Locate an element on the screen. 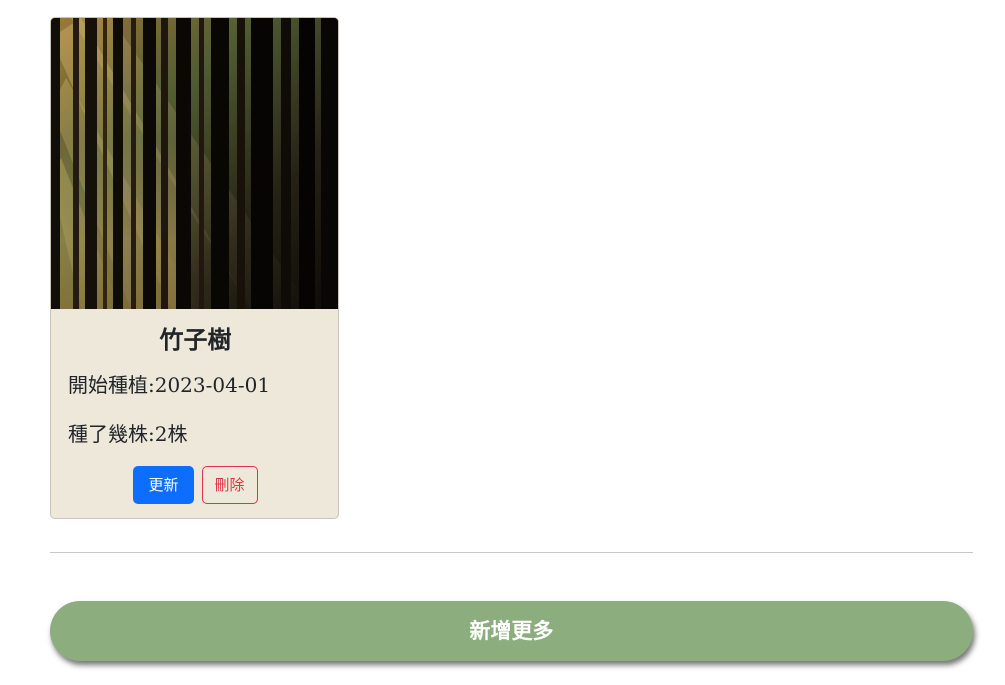 Image resolution: width=1005 pixels, height=685 pixels. plant-image is located at coordinates (194, 163).